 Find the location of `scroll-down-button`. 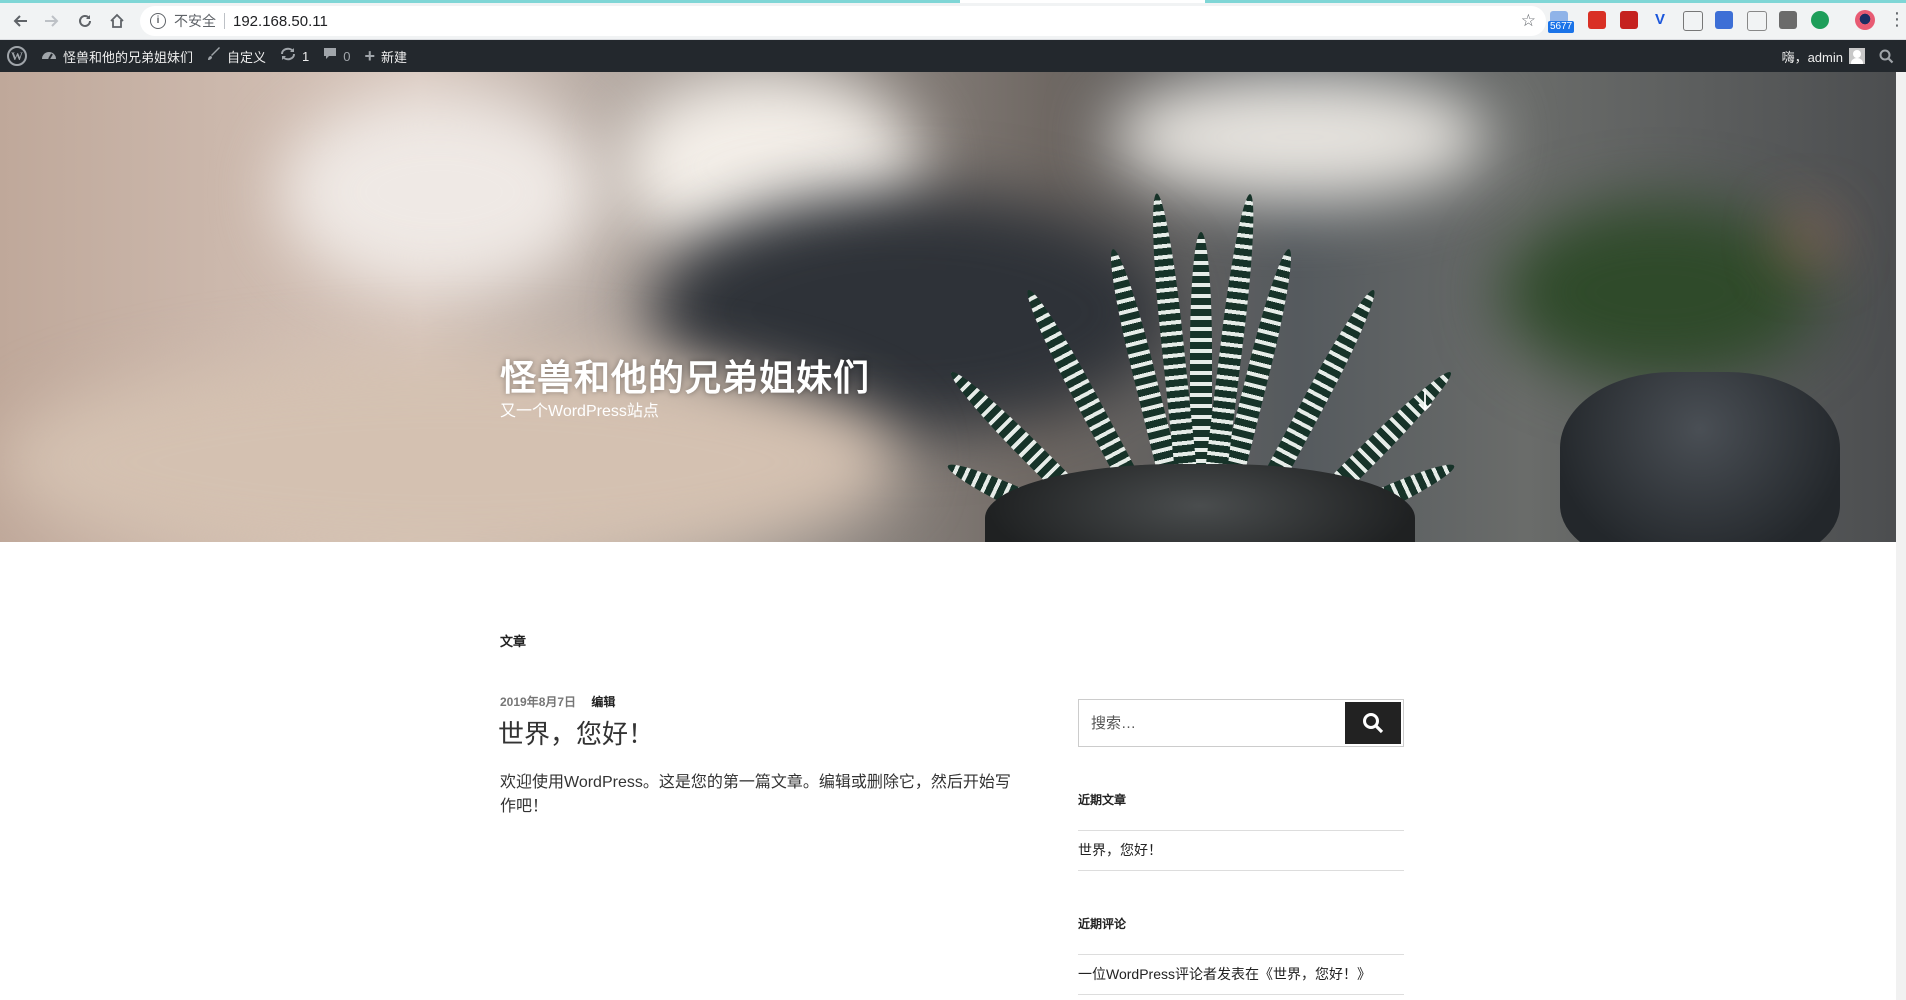

scroll-down-button is located at coordinates (1425, 404).